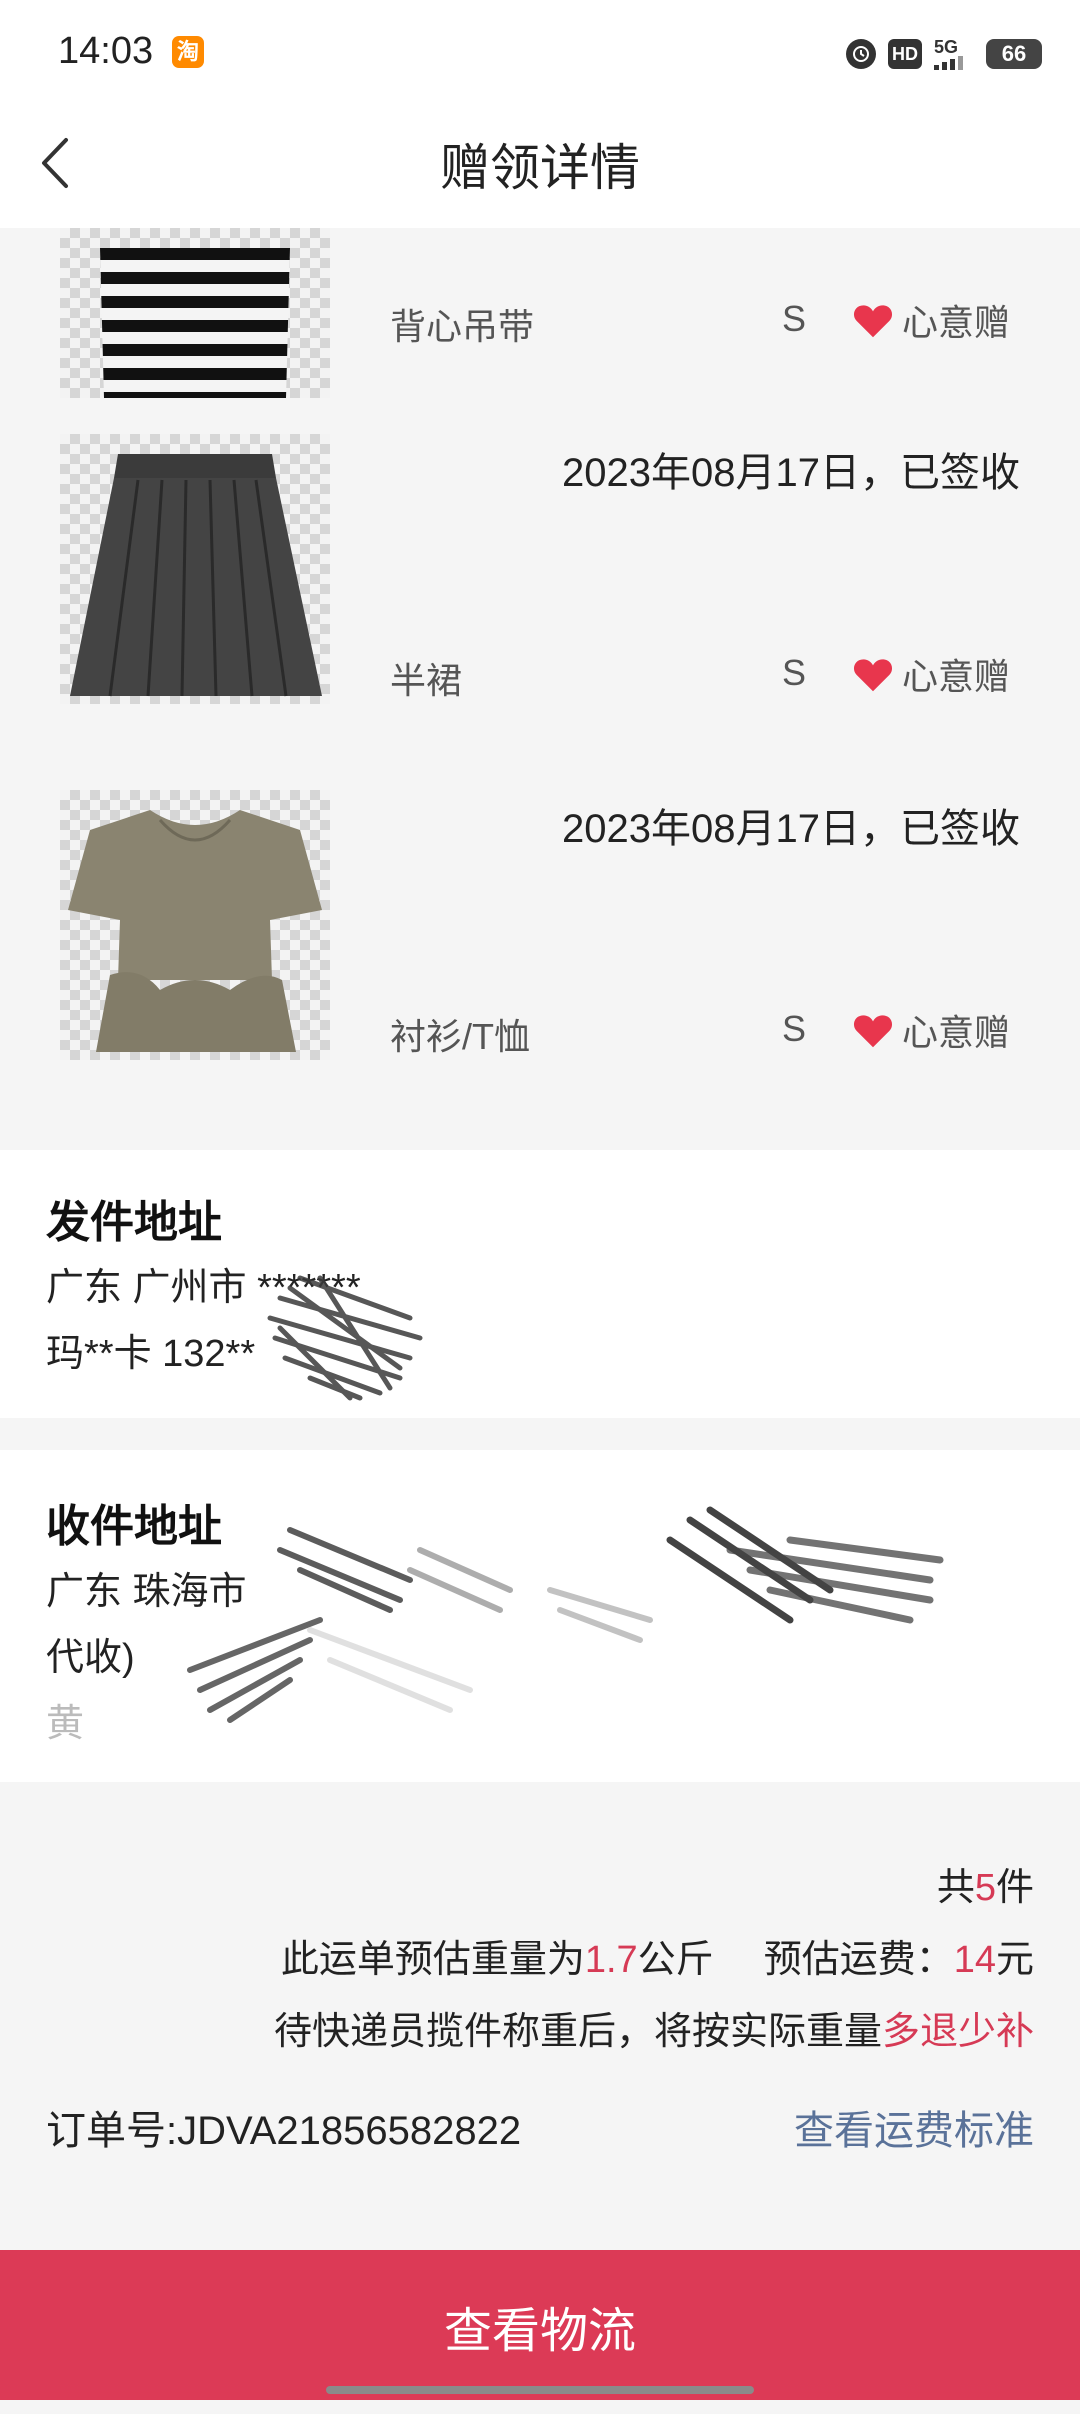  I want to click on refund-note: 待快递员揽件称重后，将按实际重量, so click(577, 2032).